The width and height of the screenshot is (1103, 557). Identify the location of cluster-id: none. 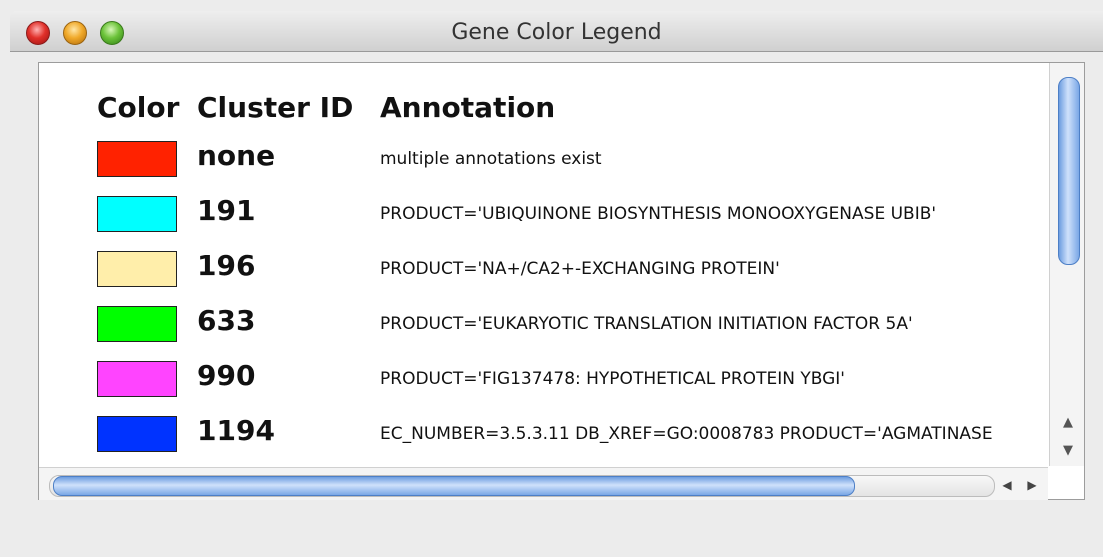
(236, 155).